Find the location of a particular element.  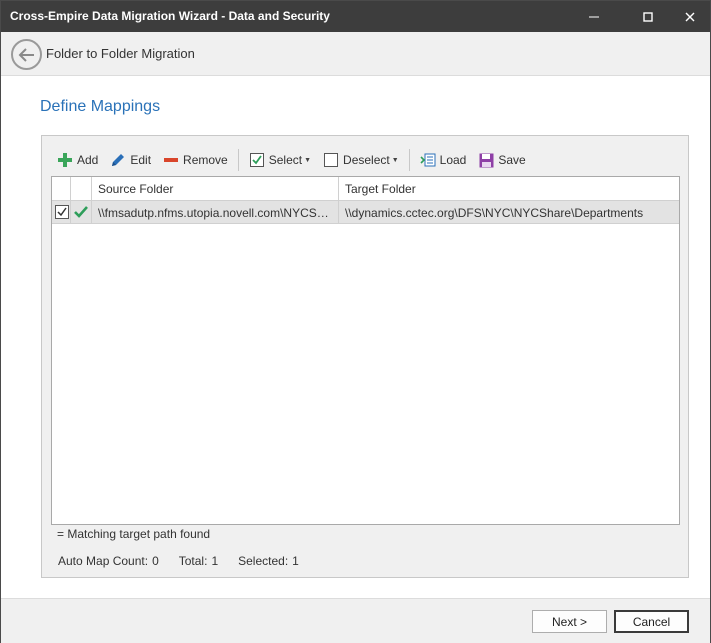

arrow-left-icon is located at coordinates (26, 54).